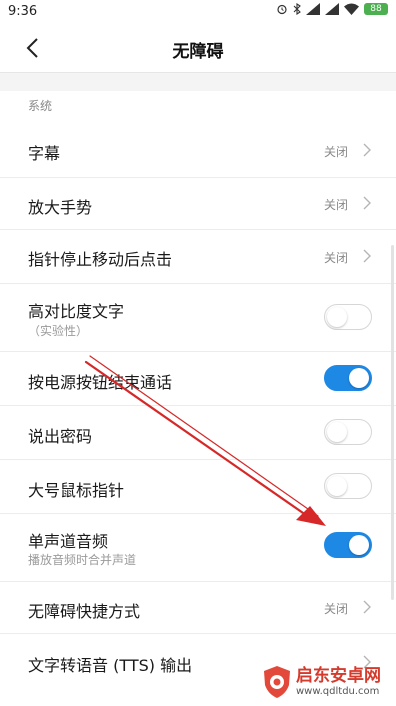 The width and height of the screenshot is (396, 706). Describe the element at coordinates (58, 331) in the screenshot. I see `row-subtitle: （实验性）` at that location.